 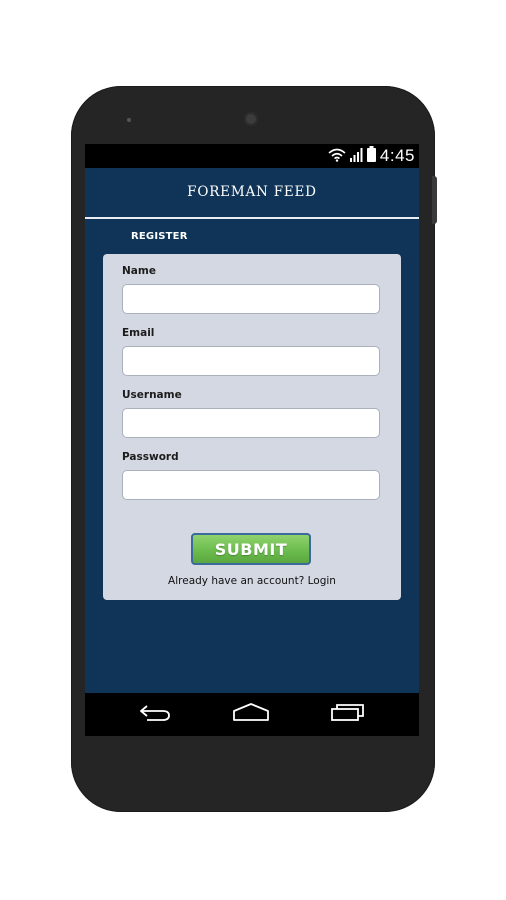 What do you see at coordinates (129, 120) in the screenshot?
I see `proximity-sensor` at bounding box center [129, 120].